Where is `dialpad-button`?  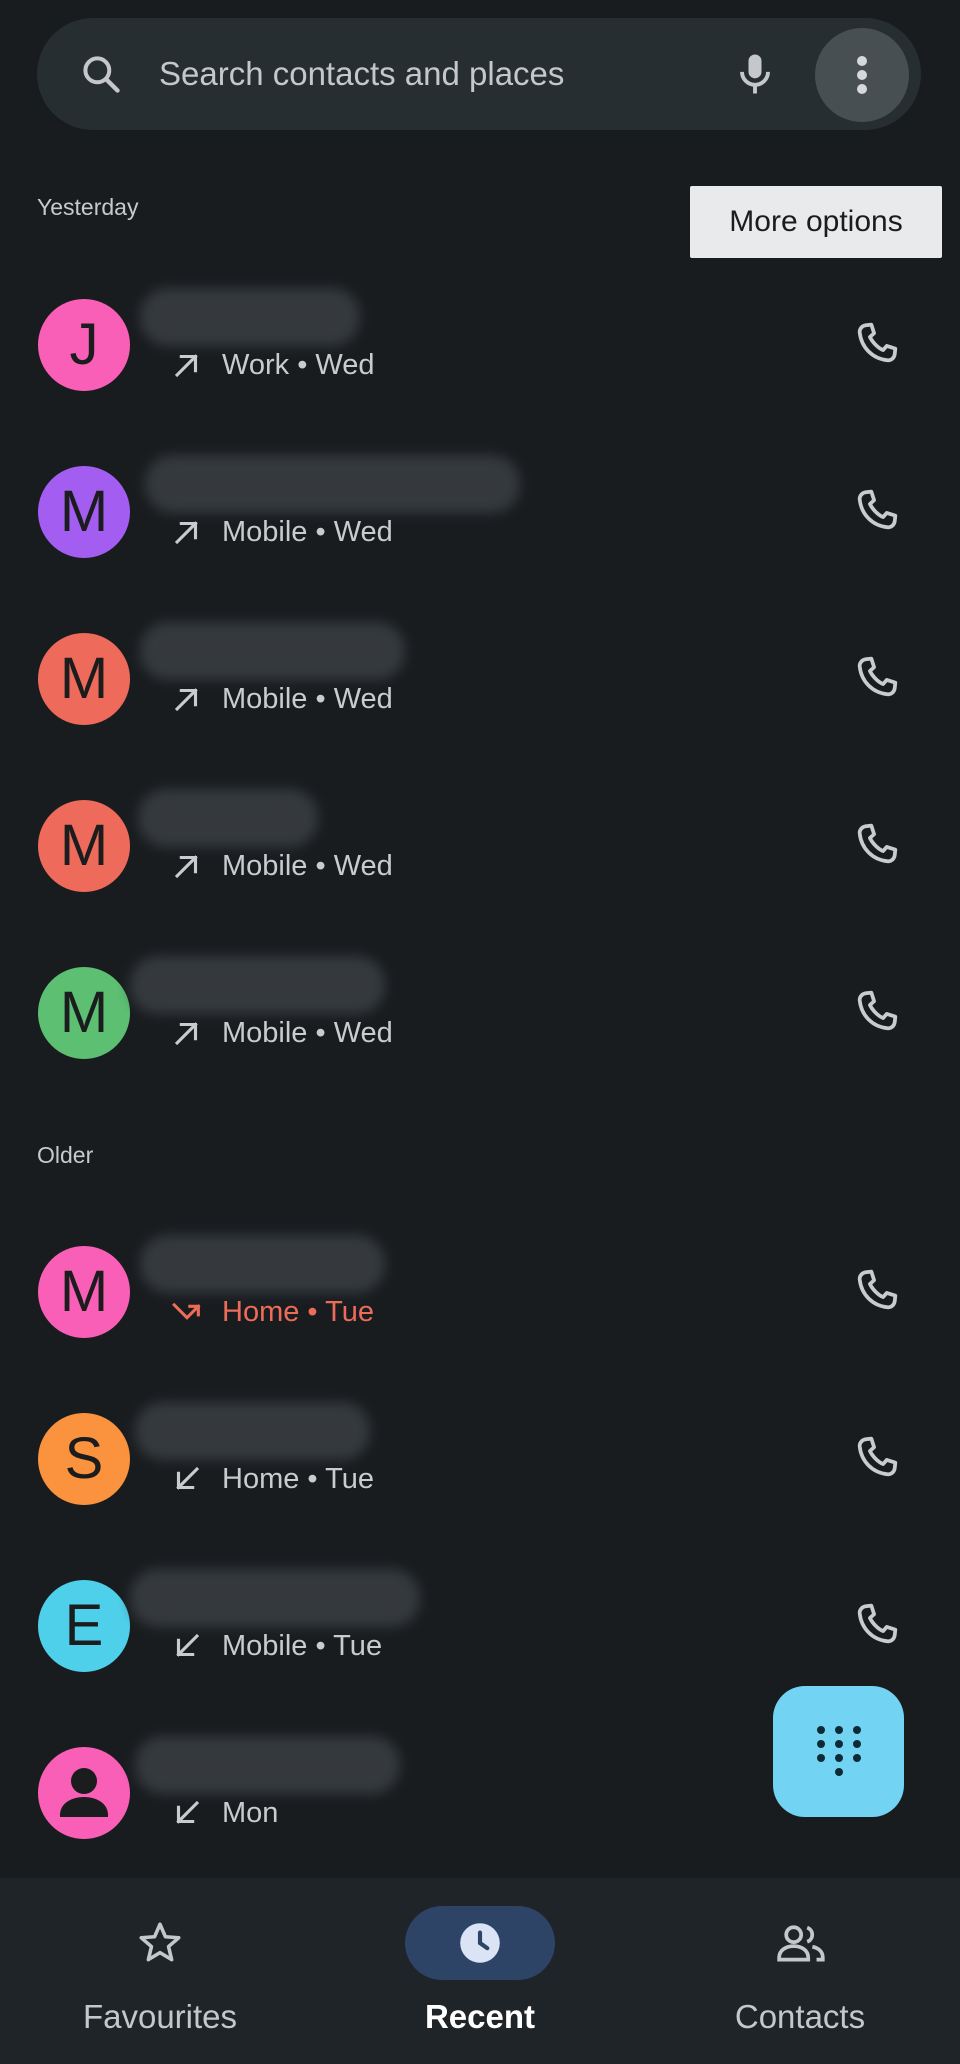
dialpad-button is located at coordinates (838, 1751).